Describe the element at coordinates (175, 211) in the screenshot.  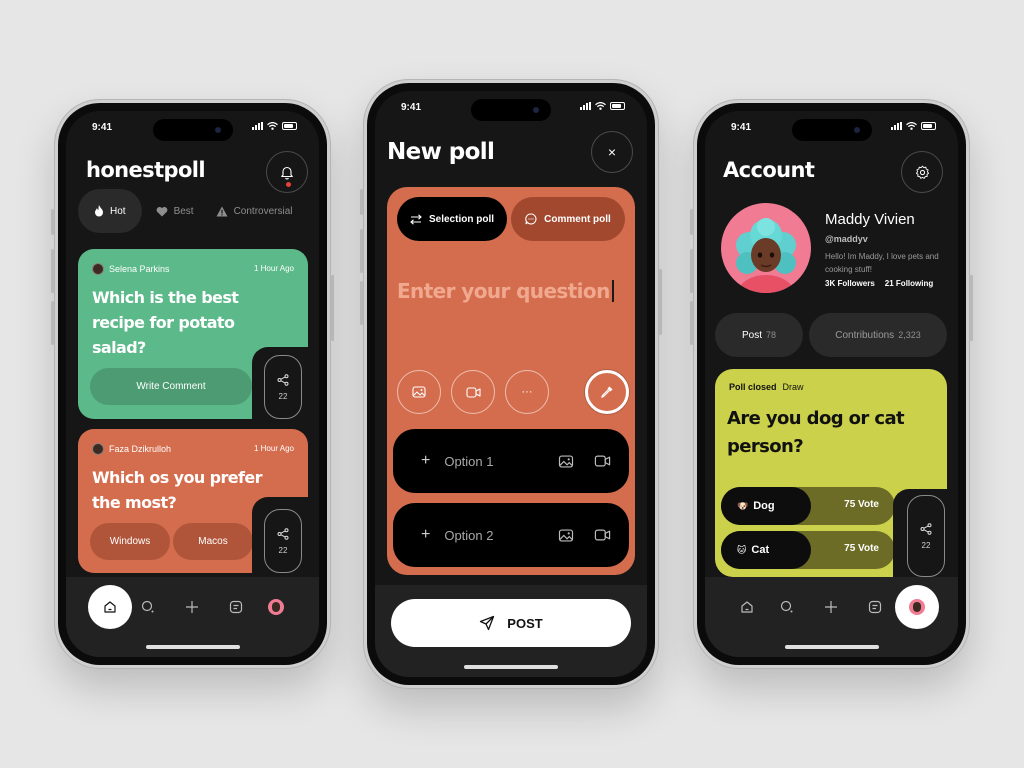
I see `tab-best: Best` at that location.